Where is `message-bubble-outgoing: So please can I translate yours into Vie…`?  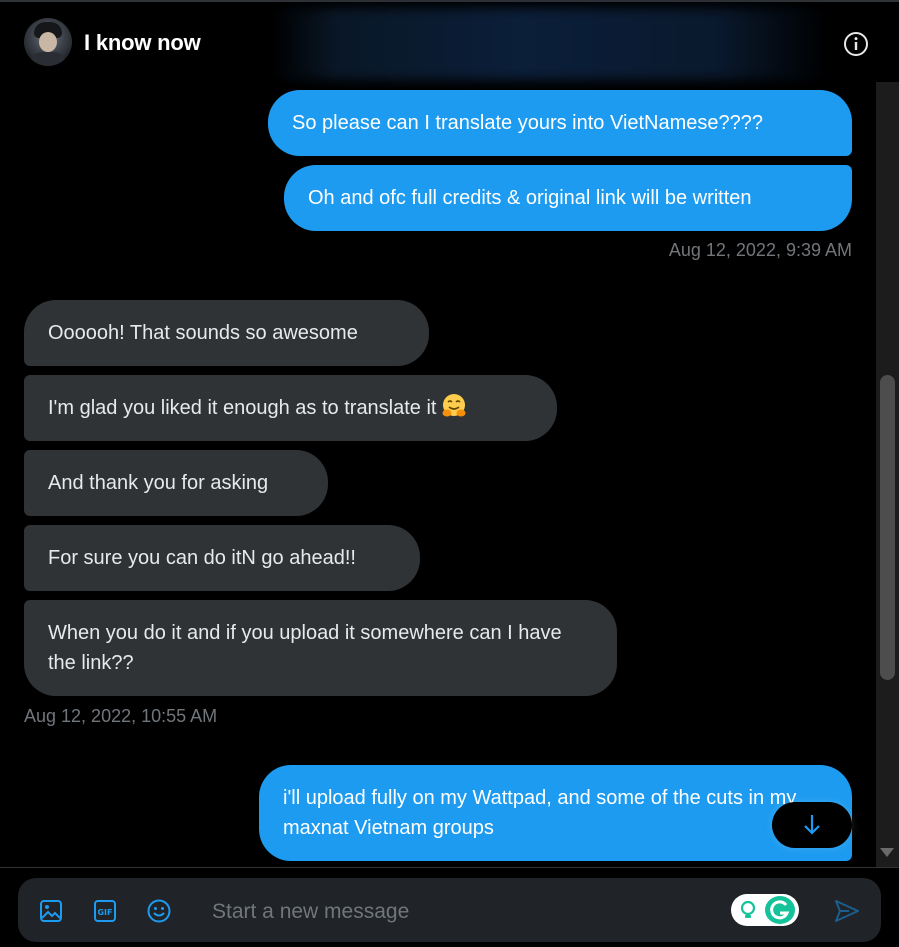
message-bubble-outgoing: So please can I translate yours into Vie… is located at coordinates (560, 123).